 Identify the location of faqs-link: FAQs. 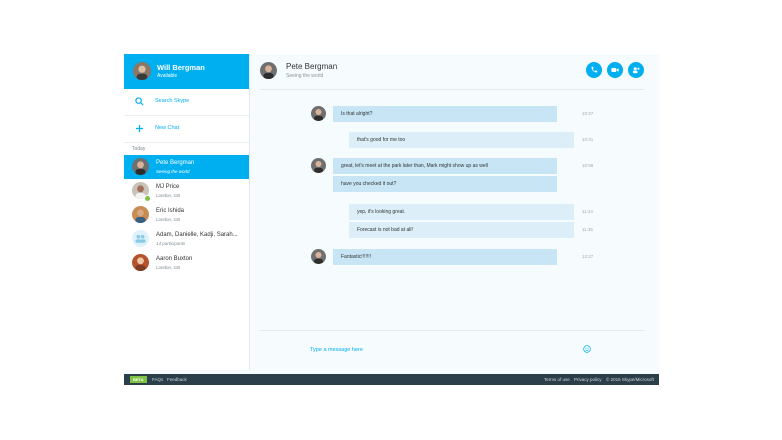
(157, 379).